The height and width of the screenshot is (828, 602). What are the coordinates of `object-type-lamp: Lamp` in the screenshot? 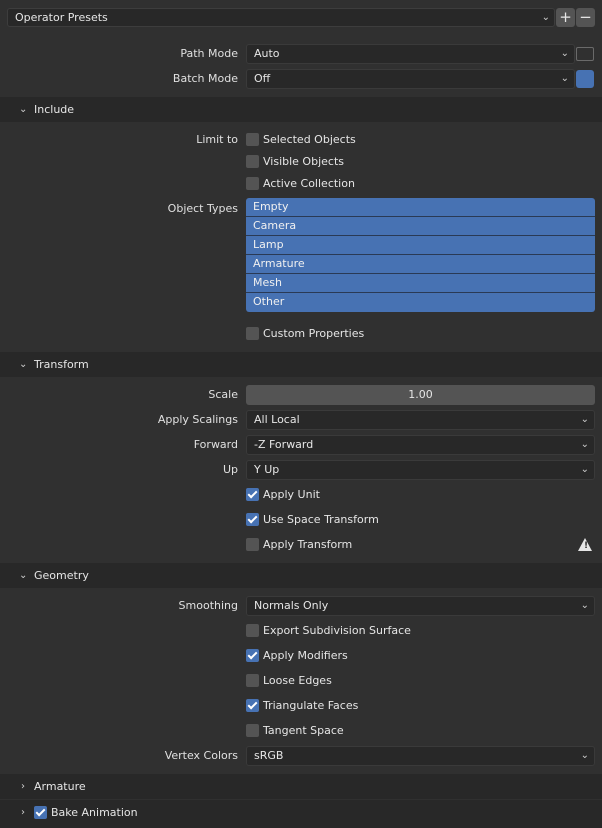 It's located at (420, 245).